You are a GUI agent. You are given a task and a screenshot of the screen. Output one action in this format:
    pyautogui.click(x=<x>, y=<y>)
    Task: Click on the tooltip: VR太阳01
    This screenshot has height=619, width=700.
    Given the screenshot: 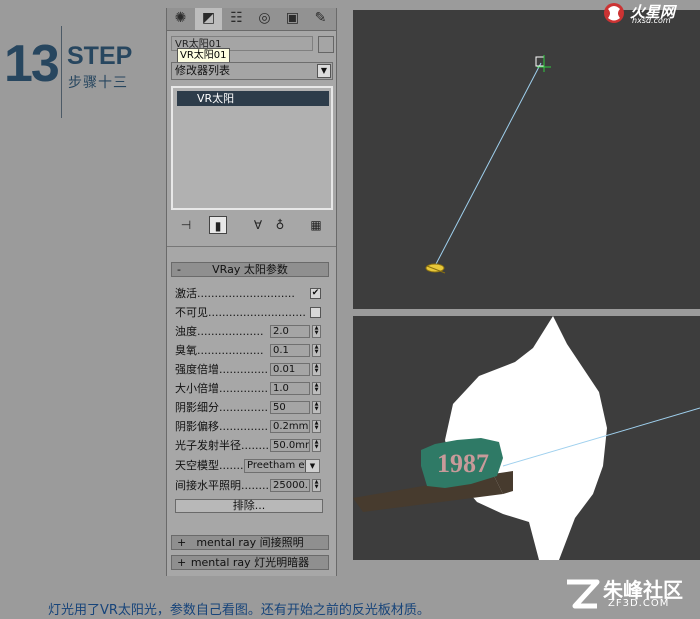 What is the action you would take?
    pyautogui.click(x=203, y=55)
    